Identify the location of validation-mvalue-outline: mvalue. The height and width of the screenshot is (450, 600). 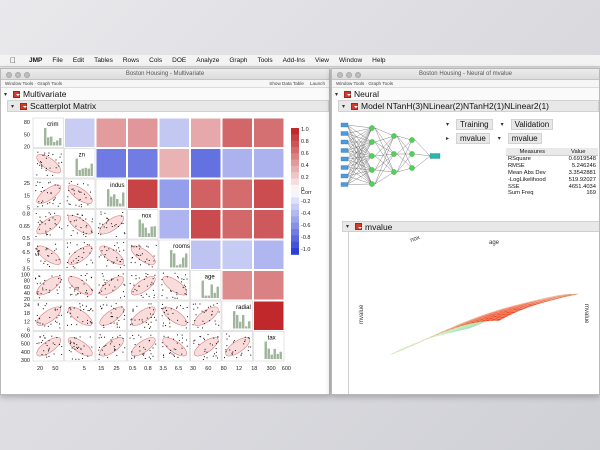
(524, 138).